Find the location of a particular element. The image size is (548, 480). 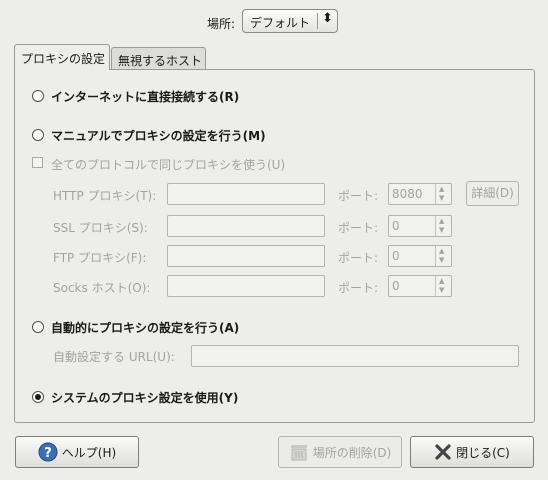

delete-location-button: 場所の削除(D) is located at coordinates (340, 452).